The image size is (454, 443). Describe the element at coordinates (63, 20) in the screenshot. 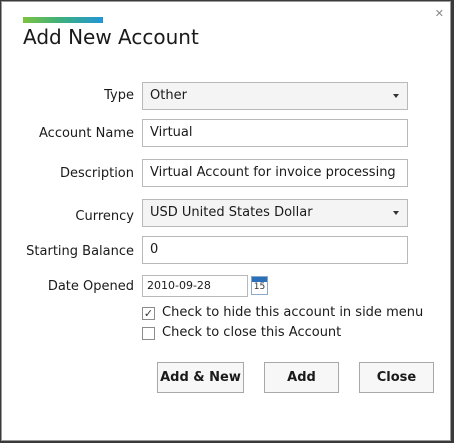

I see `title-accent-bar` at that location.